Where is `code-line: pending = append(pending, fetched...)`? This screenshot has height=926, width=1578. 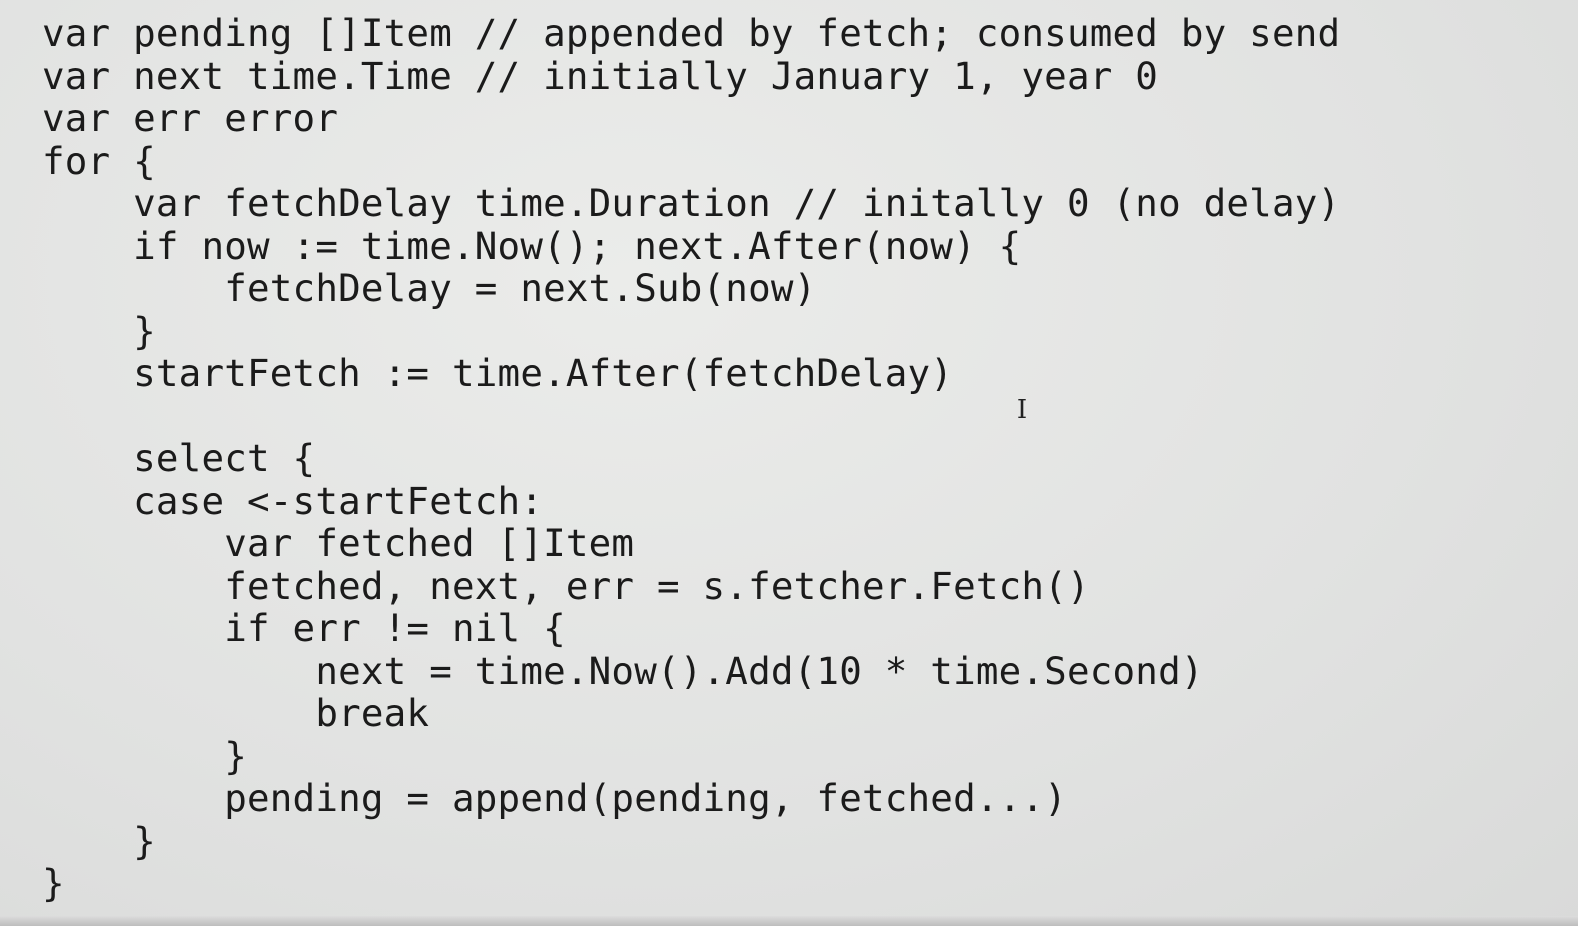
code-line: pending = append(pending, fetched...) is located at coordinates (554, 798).